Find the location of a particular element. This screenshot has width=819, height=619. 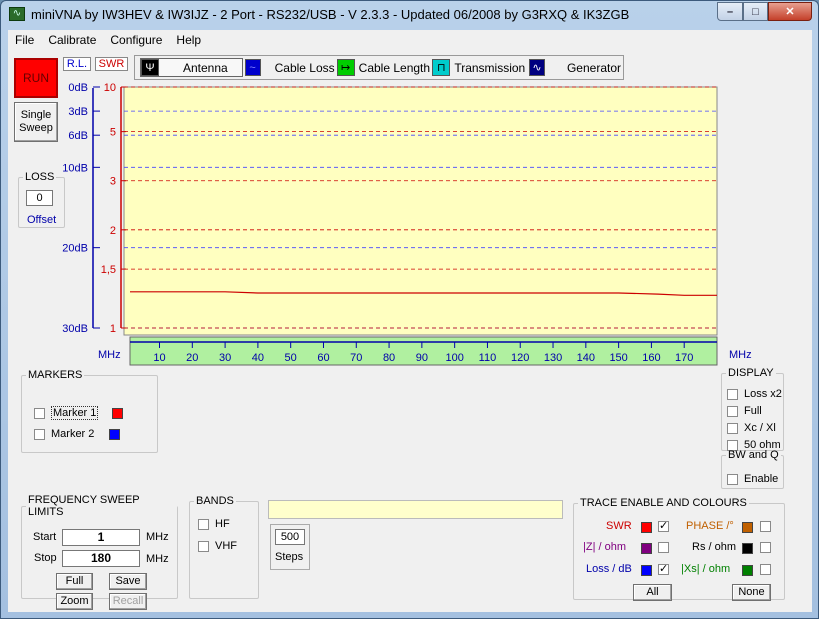

x-tick-label: 110 is located at coordinates (488, 358).